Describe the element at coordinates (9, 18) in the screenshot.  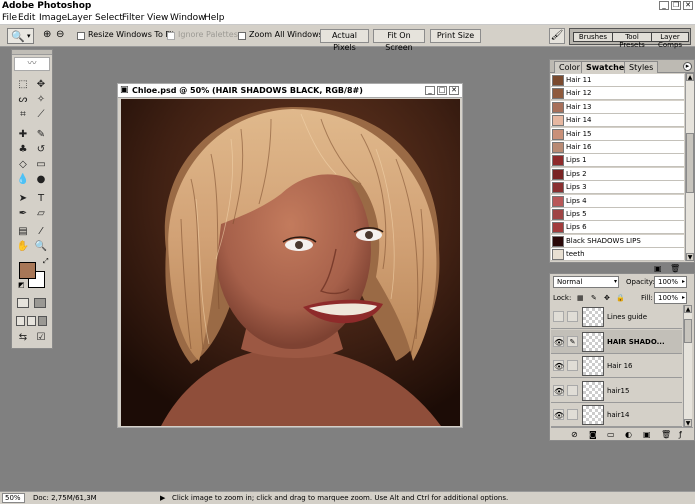
I see `menu-file: File` at that location.